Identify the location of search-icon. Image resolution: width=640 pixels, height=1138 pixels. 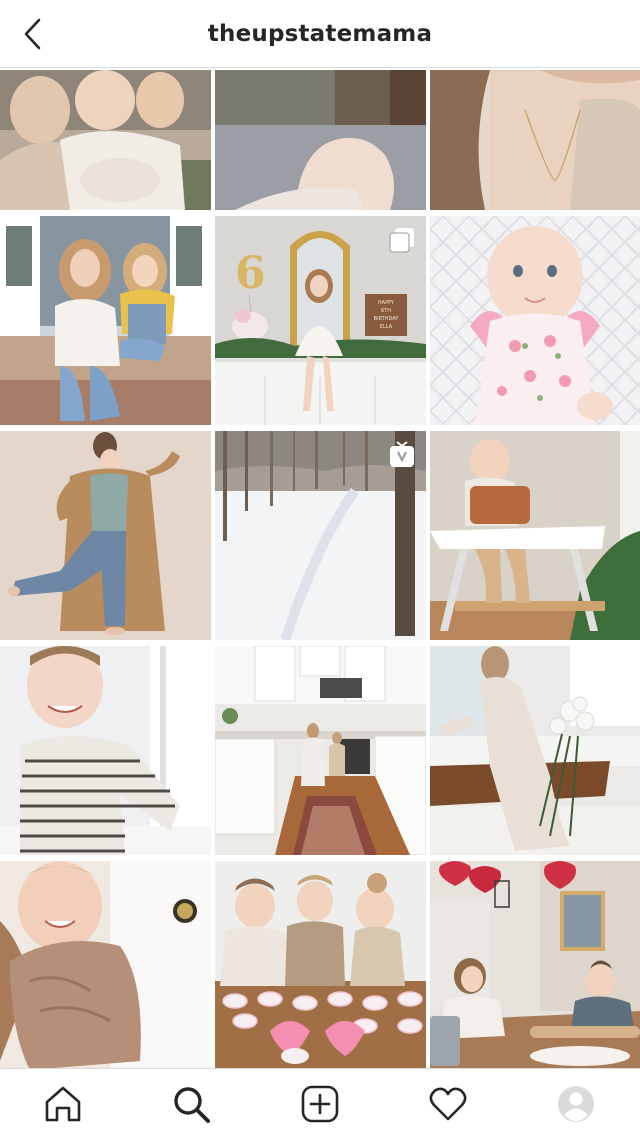
(192, 1105).